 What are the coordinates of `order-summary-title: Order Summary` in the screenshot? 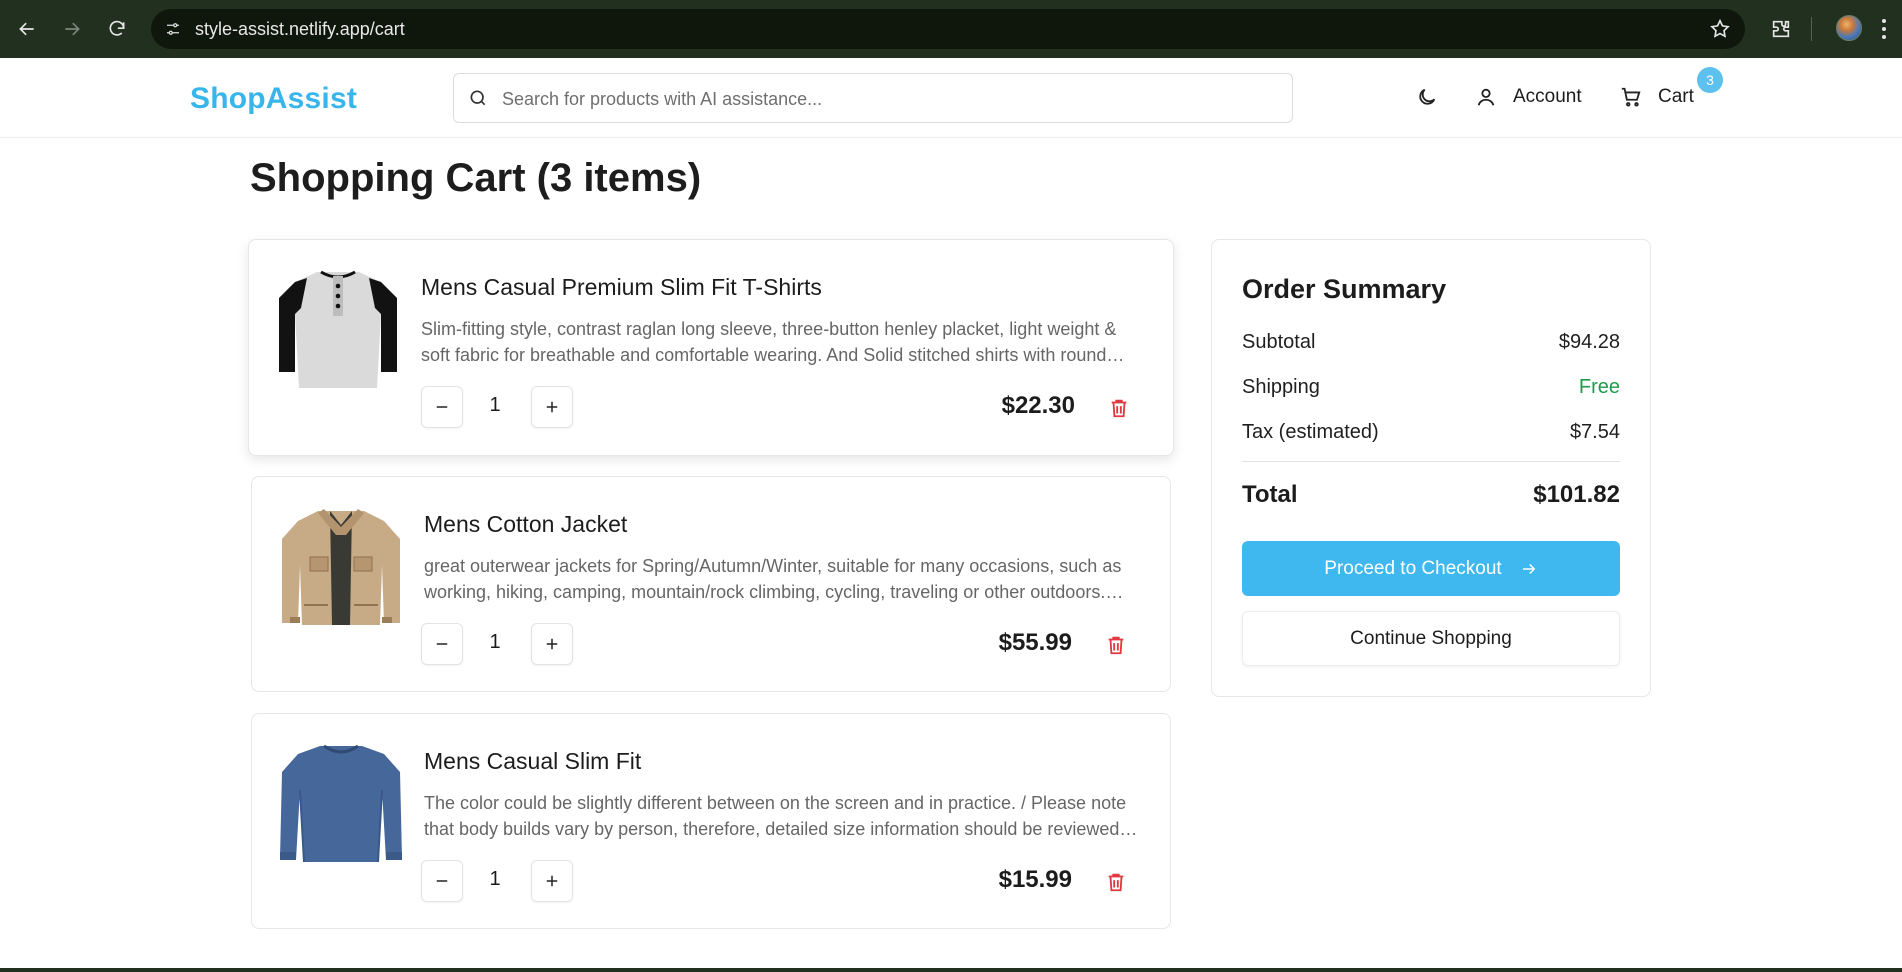 It's located at (1344, 289).